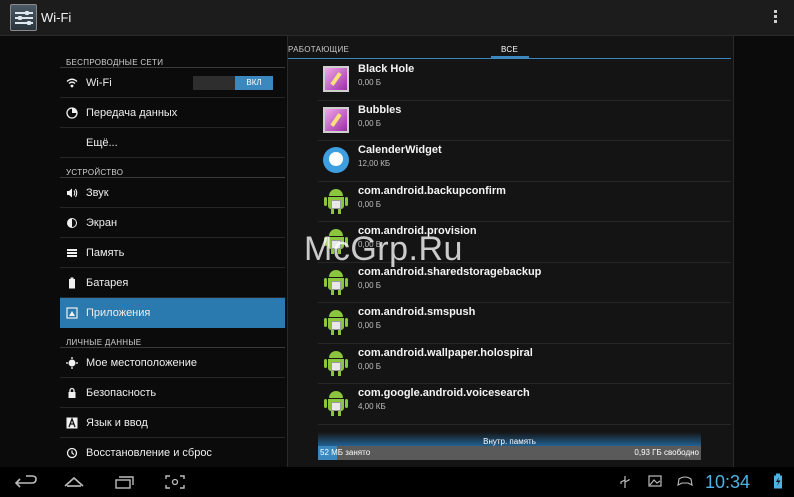 The height and width of the screenshot is (497, 794). What do you see at coordinates (172, 283) in the screenshot?
I see `sidebar-item-battery: Батарея` at bounding box center [172, 283].